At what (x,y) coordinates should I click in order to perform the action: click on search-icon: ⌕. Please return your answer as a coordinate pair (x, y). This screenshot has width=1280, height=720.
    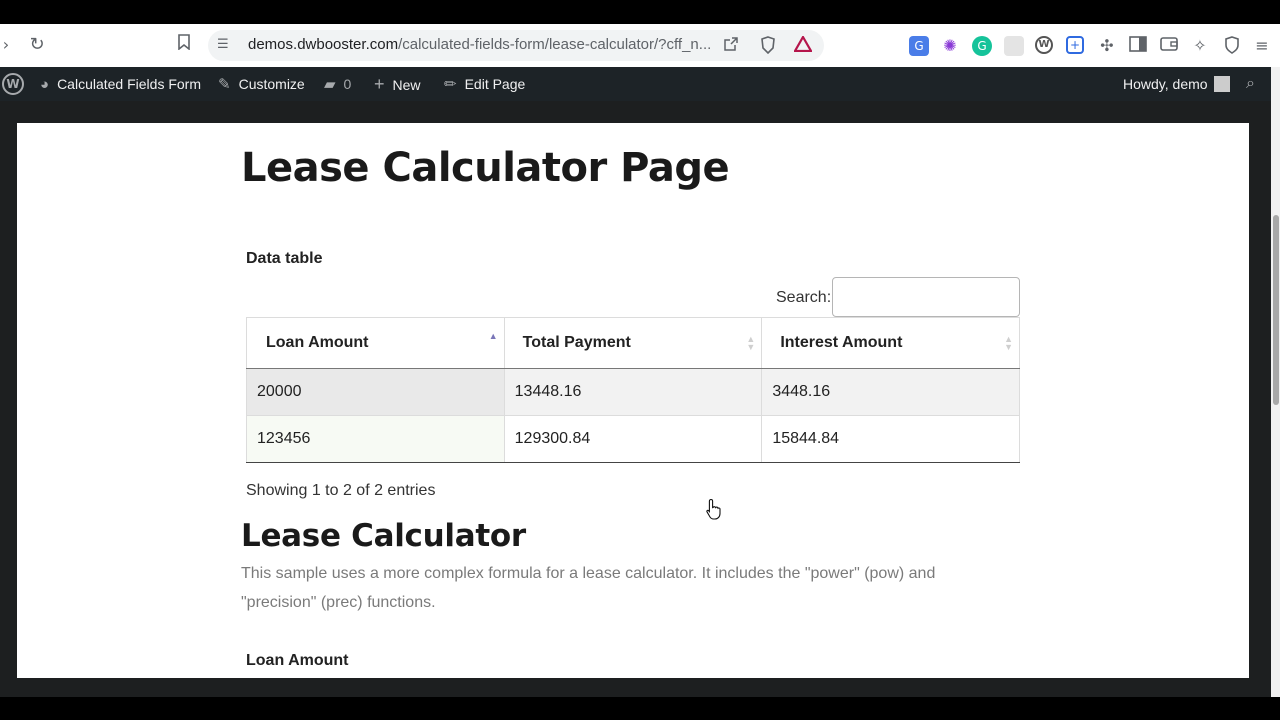
    Looking at the image, I should click on (1250, 84).